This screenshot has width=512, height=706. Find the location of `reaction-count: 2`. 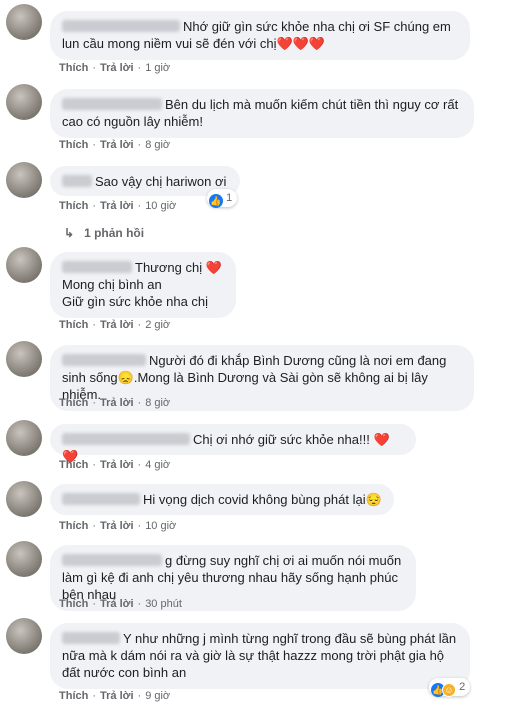

reaction-count: 2 is located at coordinates (462, 687).